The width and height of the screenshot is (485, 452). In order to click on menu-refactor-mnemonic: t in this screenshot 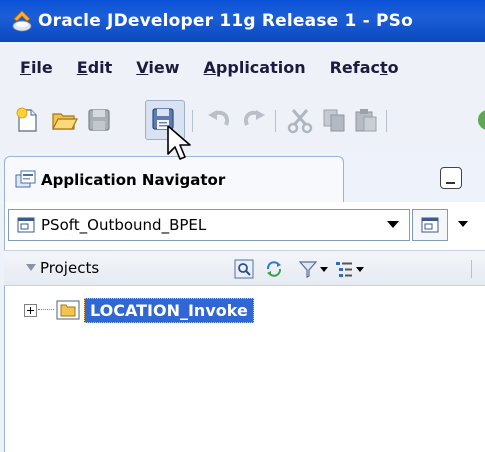, I will do `click(384, 67)`.